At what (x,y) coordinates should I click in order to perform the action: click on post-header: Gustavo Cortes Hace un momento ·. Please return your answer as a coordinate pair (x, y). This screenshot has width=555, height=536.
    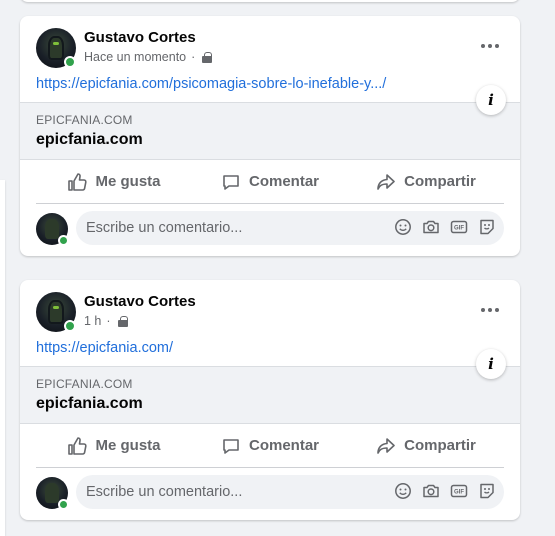
    Looking at the image, I should click on (270, 44).